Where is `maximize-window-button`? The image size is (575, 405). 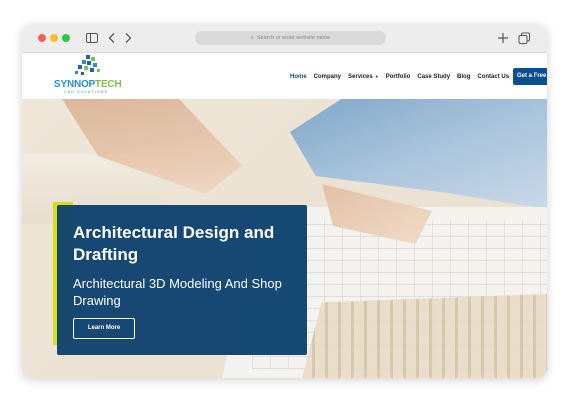
maximize-window-button is located at coordinates (66, 38).